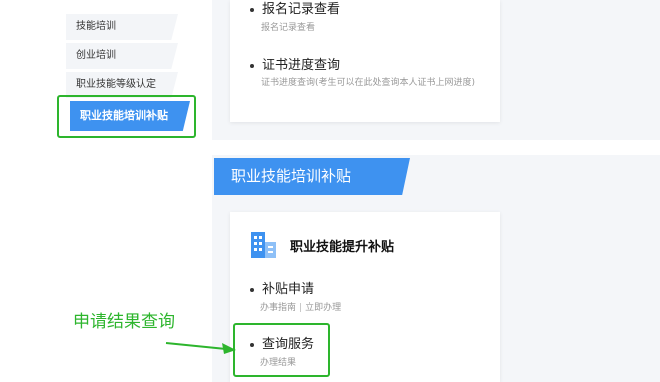 The height and width of the screenshot is (382, 660). Describe the element at coordinates (124, 322) in the screenshot. I see `annotation-label: 申请结果查询` at that location.